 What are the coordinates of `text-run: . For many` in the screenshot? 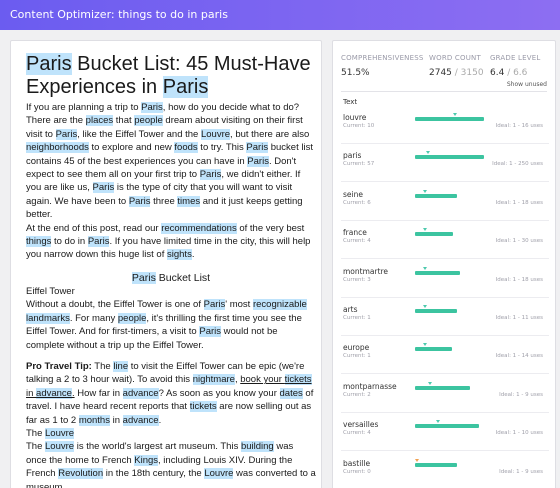 It's located at (93, 318).